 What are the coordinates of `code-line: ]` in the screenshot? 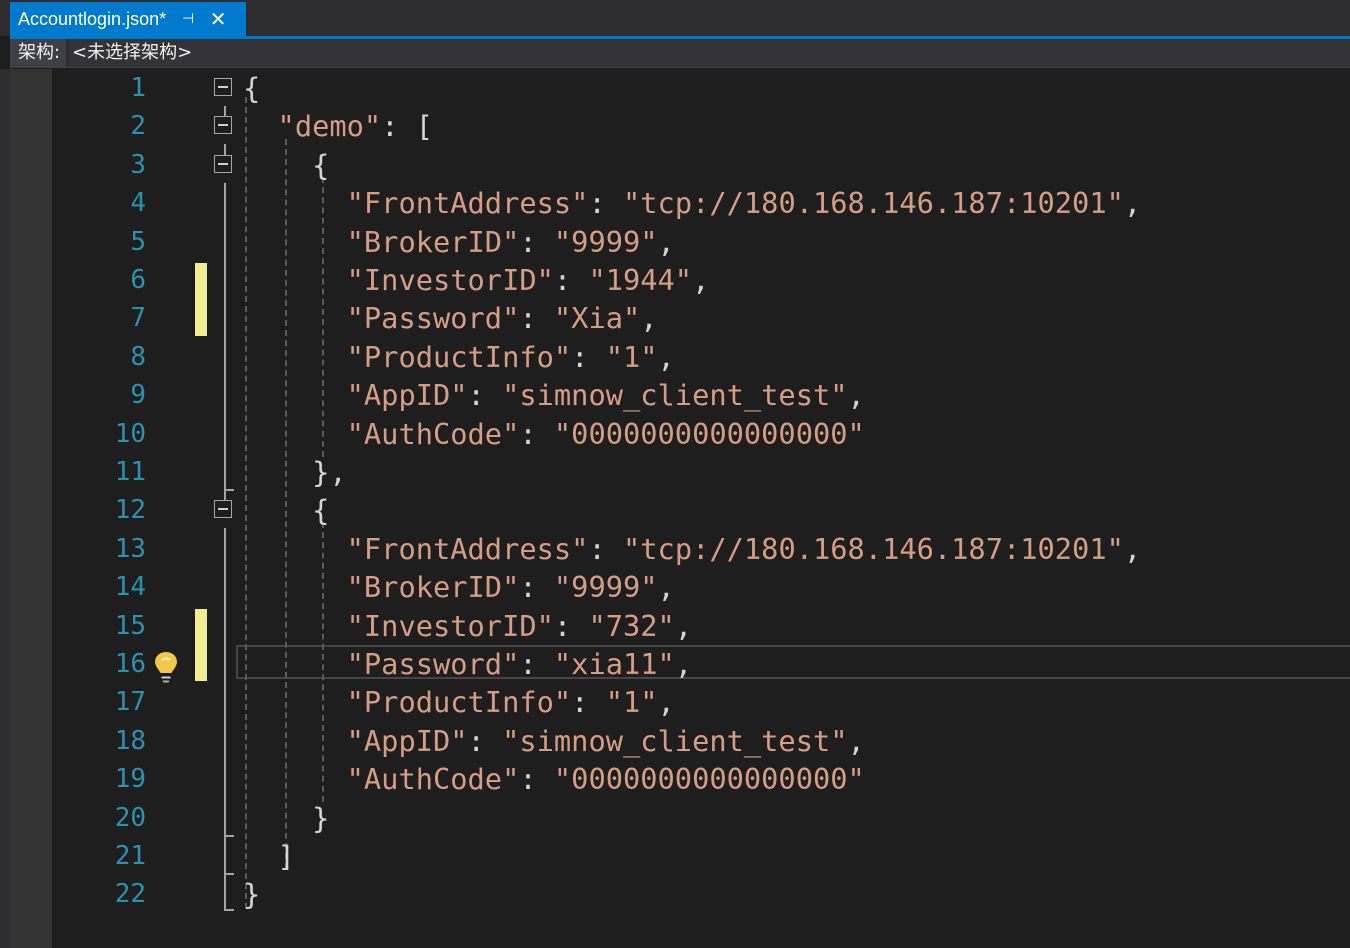 It's located at (269, 856).